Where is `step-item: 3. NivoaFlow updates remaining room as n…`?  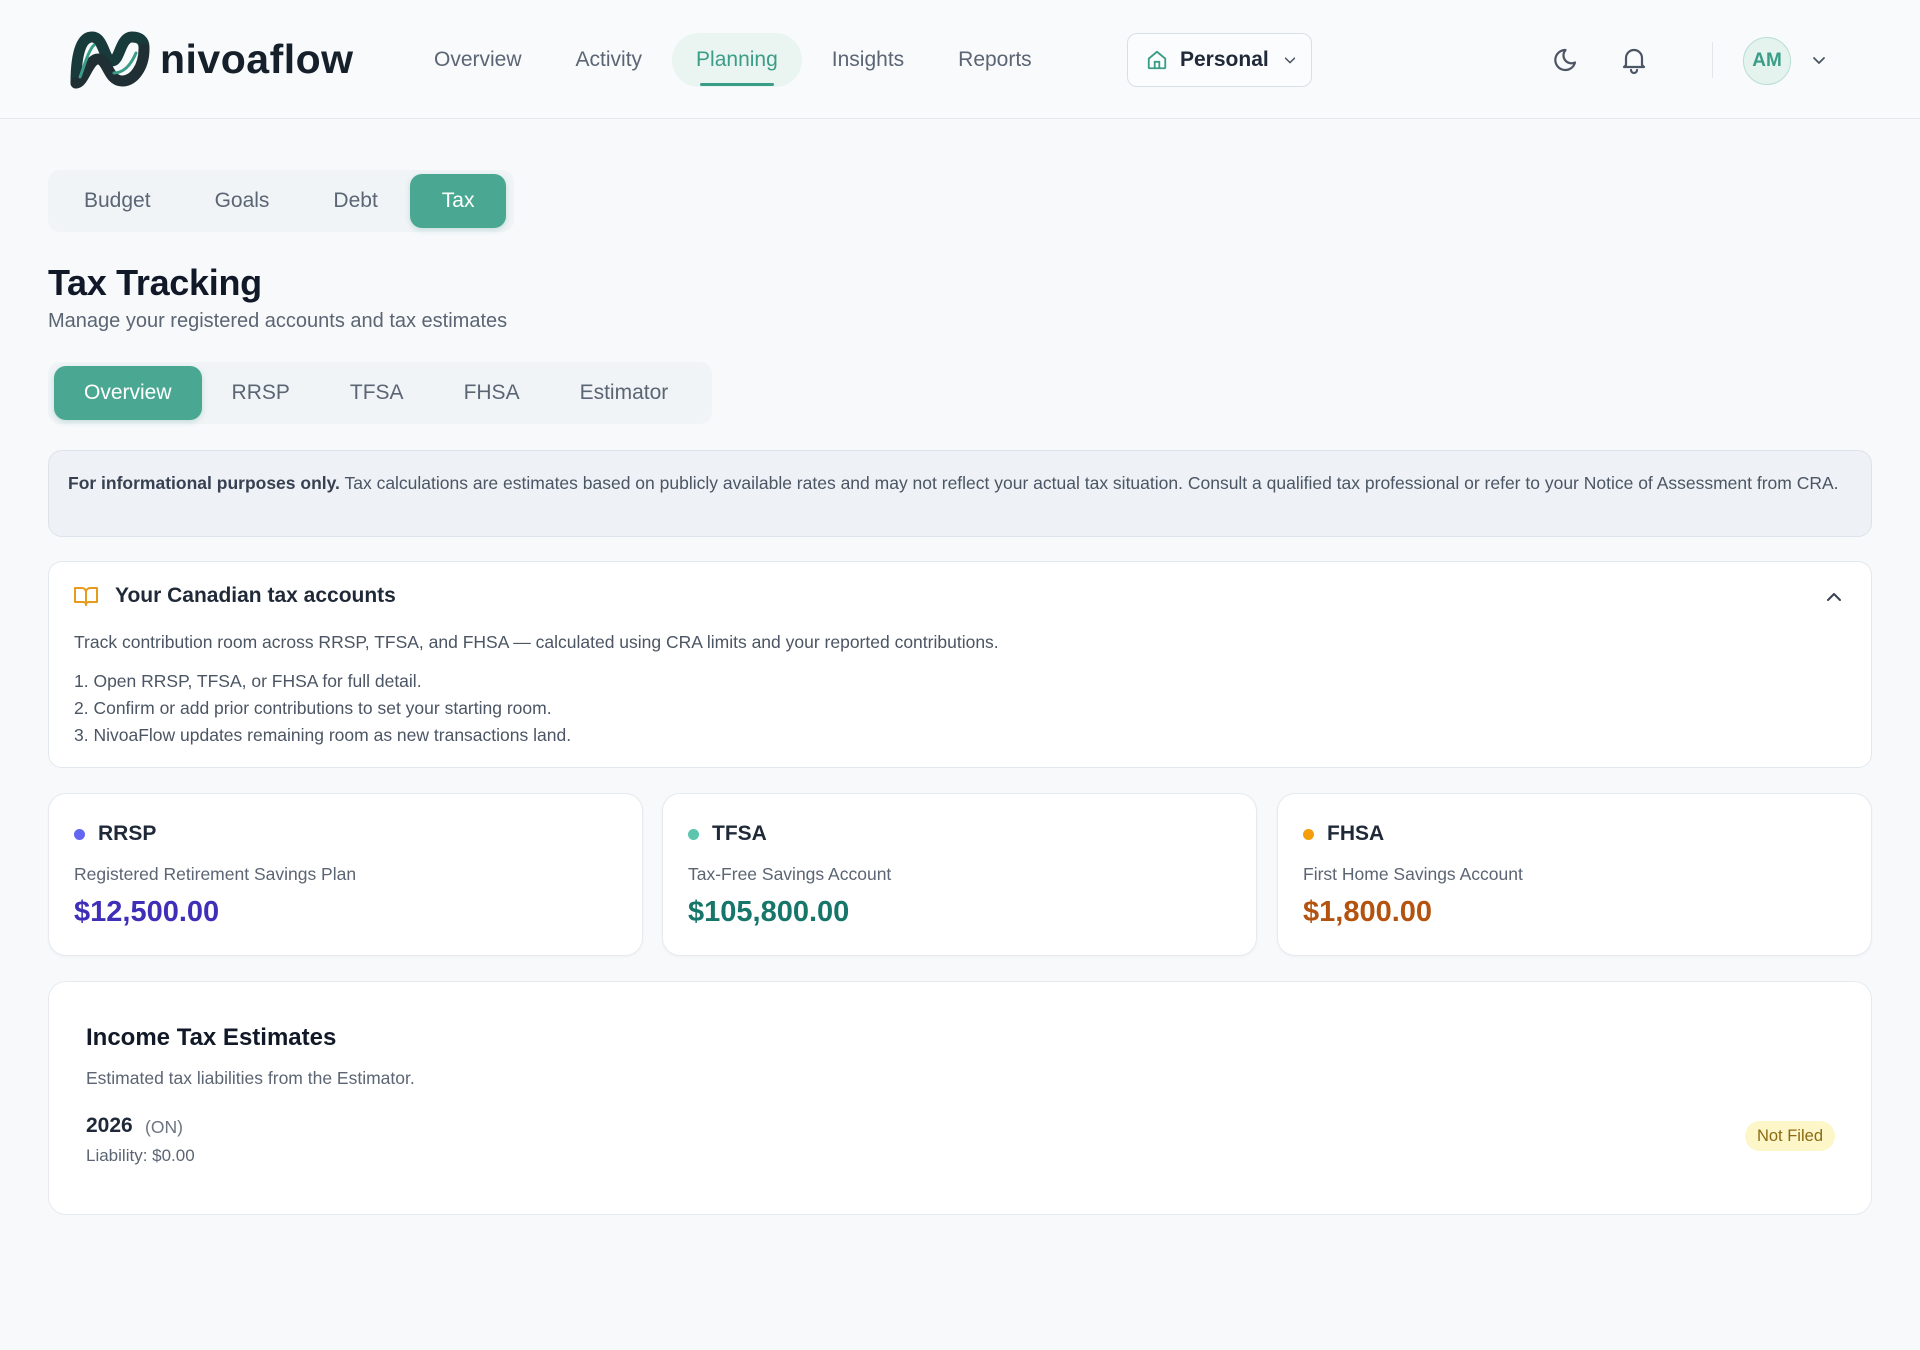 step-item: 3. NivoaFlow updates remaining room as n… is located at coordinates (323, 735).